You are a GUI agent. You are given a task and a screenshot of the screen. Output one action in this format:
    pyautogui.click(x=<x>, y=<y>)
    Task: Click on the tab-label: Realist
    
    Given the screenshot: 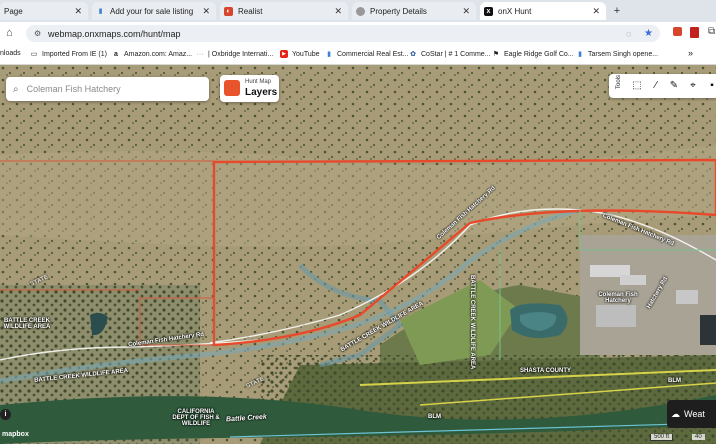 What is the action you would take?
    pyautogui.click(x=250, y=11)
    